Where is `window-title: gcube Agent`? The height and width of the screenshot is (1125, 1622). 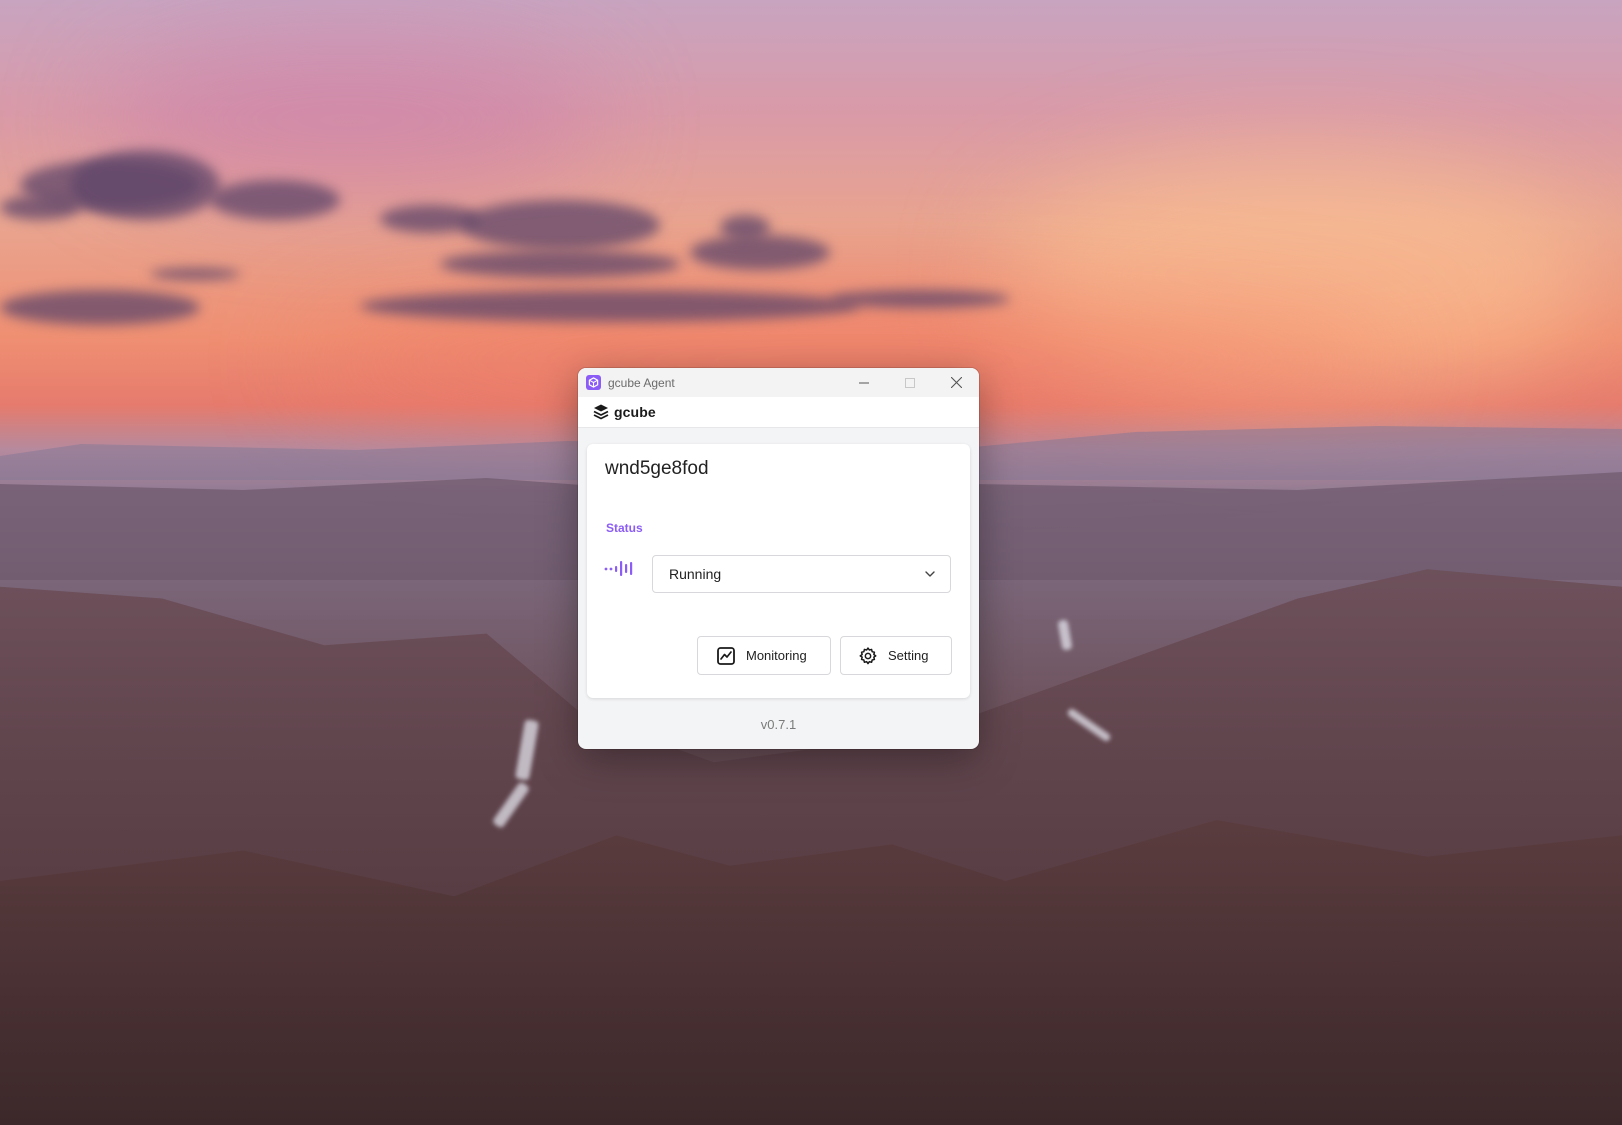
window-title: gcube Agent is located at coordinates (641, 382).